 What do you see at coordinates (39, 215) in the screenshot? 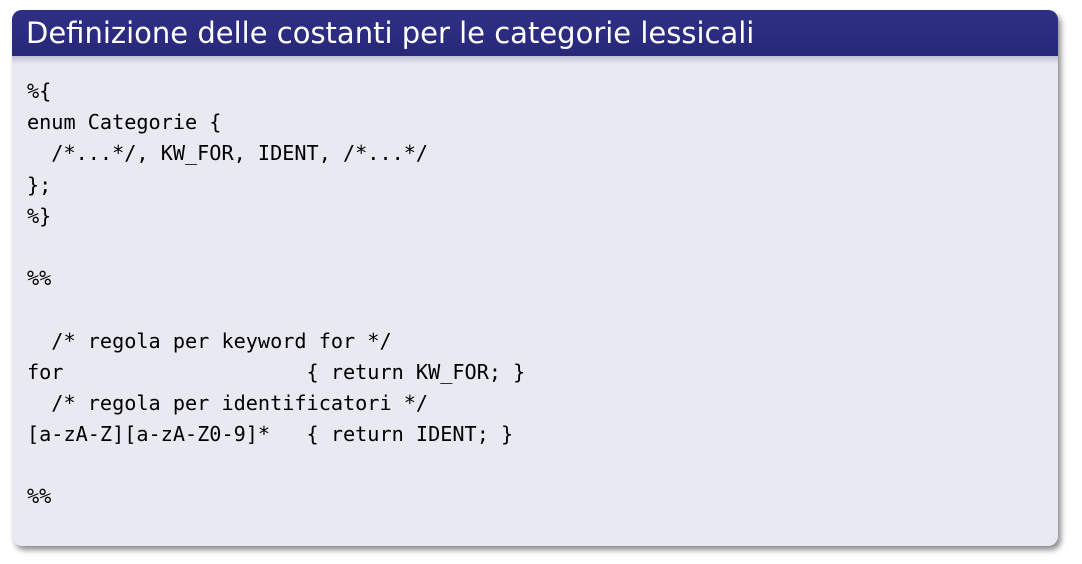
I see `code-line: %}` at bounding box center [39, 215].